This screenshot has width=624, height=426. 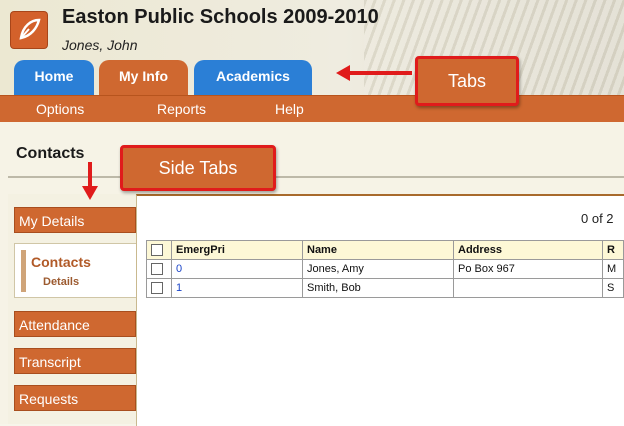 I want to click on cell-relationship: M, so click(x=613, y=269).